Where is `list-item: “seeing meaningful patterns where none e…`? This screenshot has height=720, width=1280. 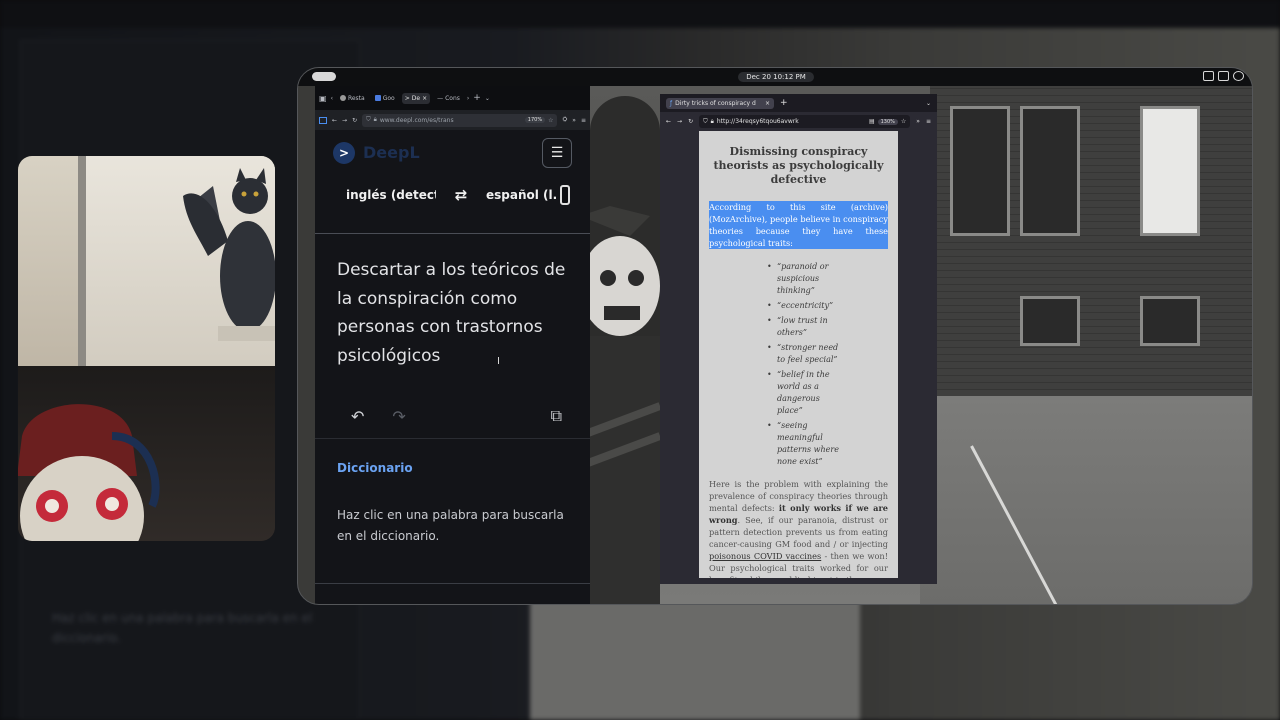 list-item: “seeing meaningful patterns where none e… is located at coordinates (803, 444).